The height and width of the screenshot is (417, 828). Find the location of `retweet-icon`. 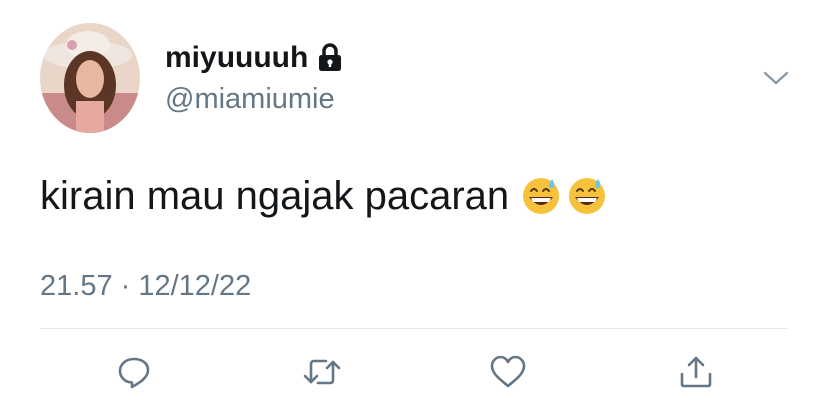

retweet-icon is located at coordinates (322, 372).